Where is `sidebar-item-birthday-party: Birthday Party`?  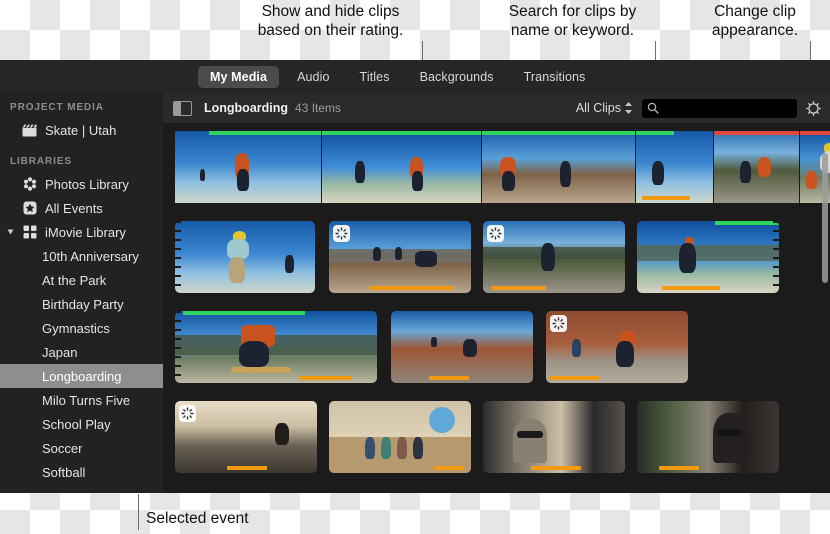 sidebar-item-birthday-party: Birthday Party is located at coordinates (81, 304).